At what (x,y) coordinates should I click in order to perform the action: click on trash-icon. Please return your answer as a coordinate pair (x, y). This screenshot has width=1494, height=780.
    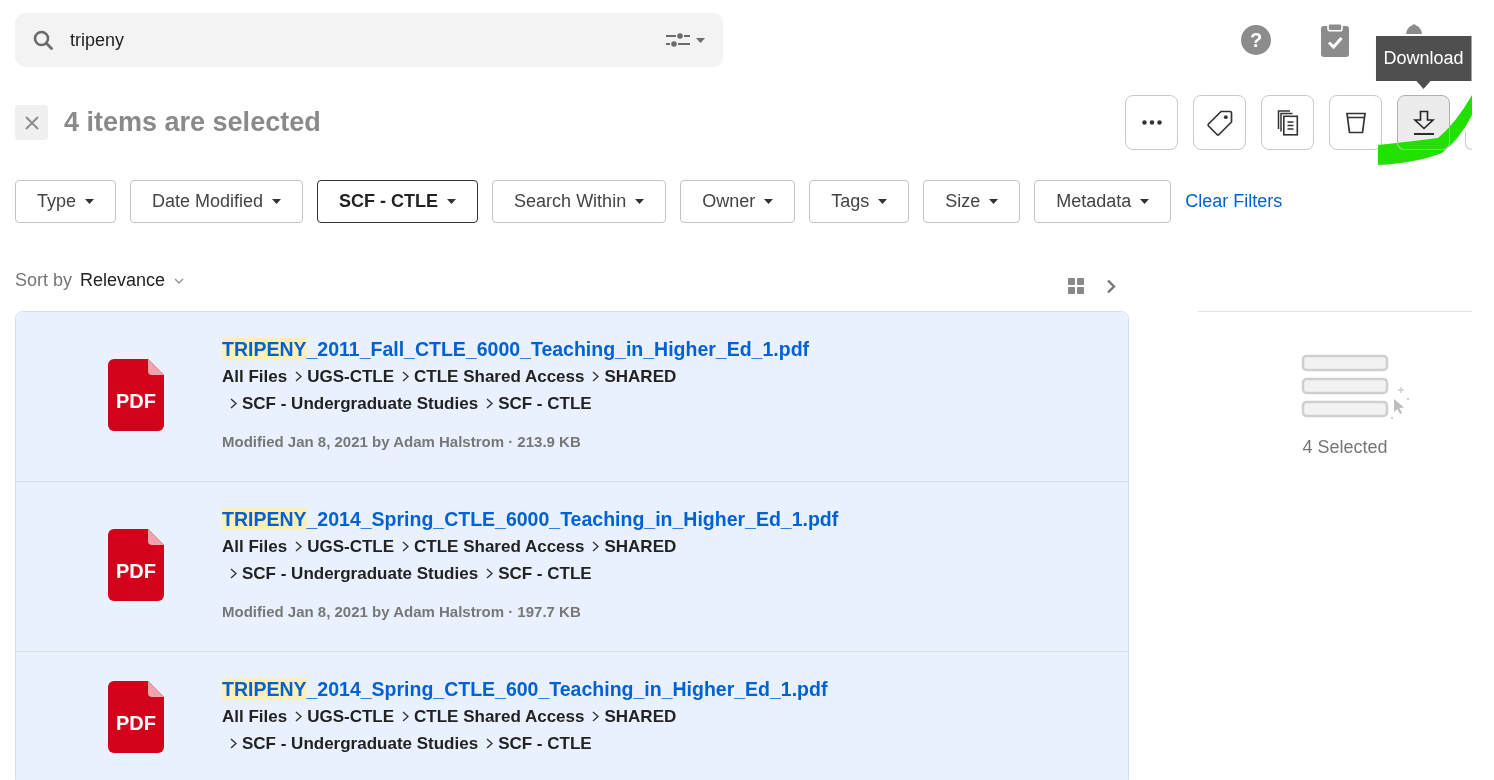
    Looking at the image, I should click on (1355, 122).